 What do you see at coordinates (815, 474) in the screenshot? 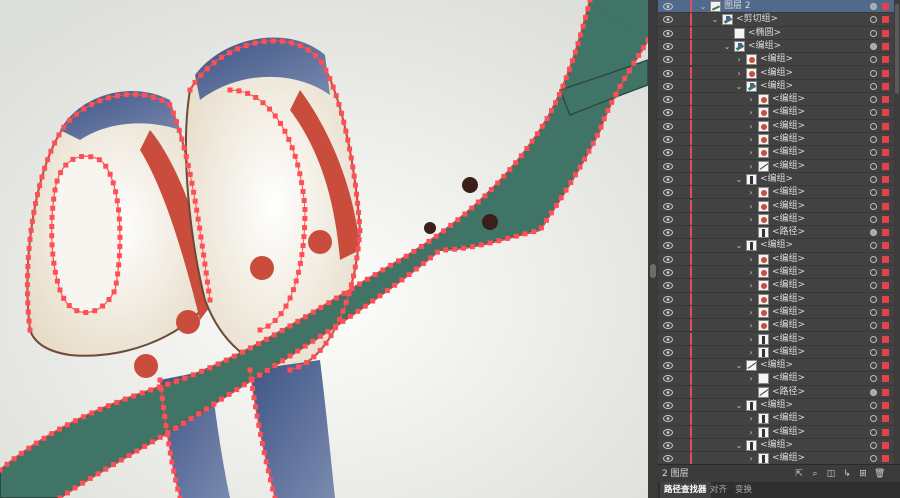
I see `search-icon: ⌕` at bounding box center [815, 474].